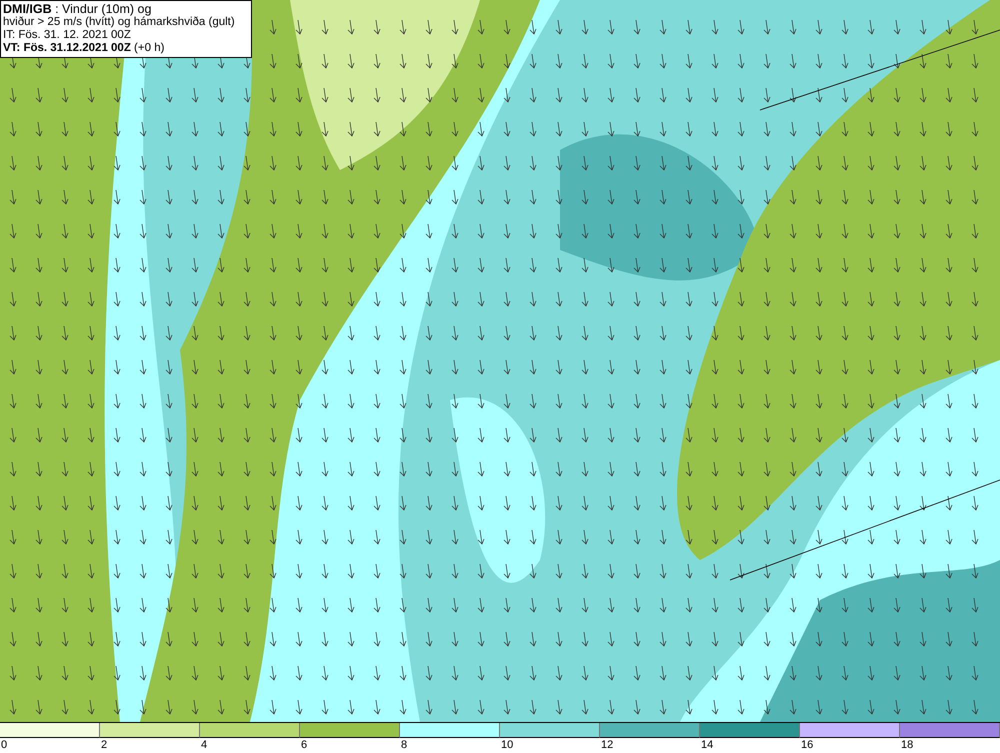  What do you see at coordinates (4, 745) in the screenshot?
I see `legend-label: 0` at bounding box center [4, 745].